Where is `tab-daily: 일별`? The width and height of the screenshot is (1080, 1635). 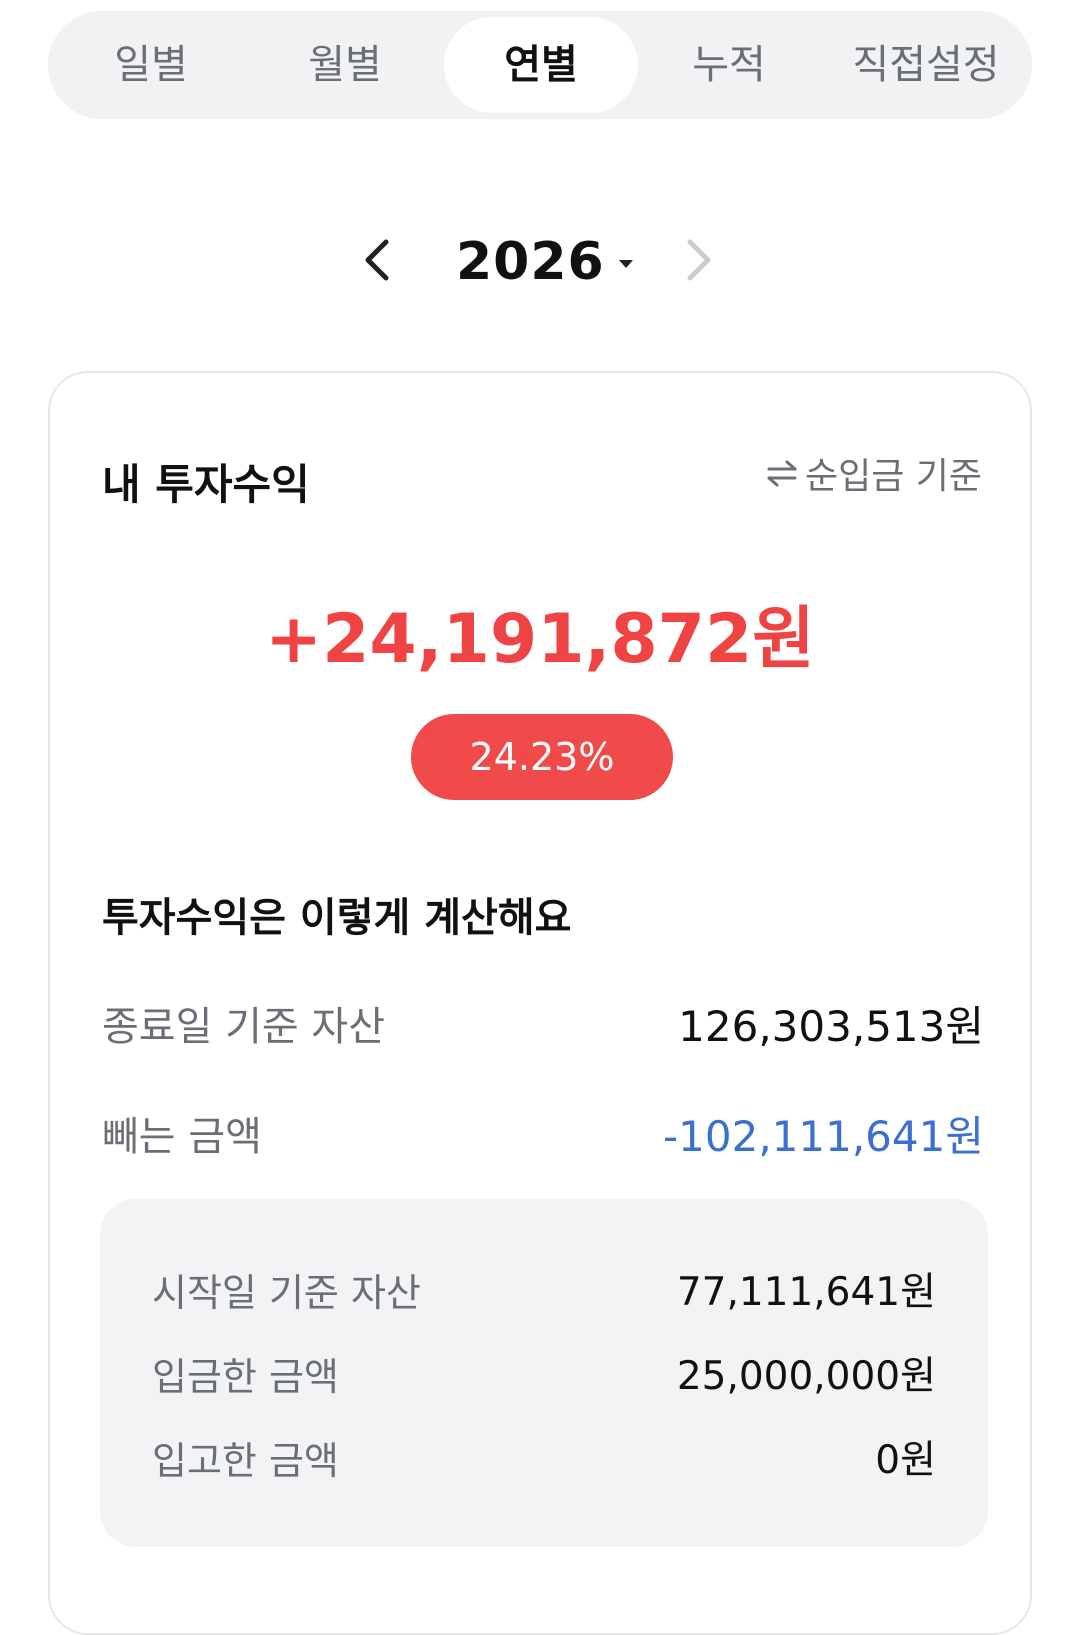 tab-daily: 일별 is located at coordinates (151, 65).